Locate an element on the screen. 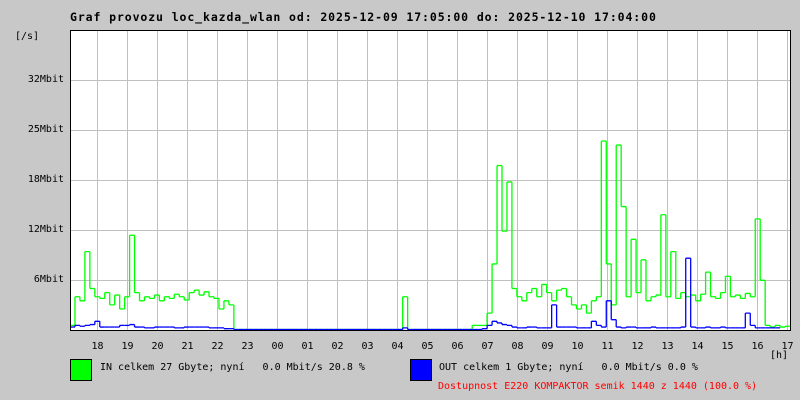 Image resolution: width=800 pixels, height=400 pixels. x-tick-label: 20 is located at coordinates (157, 346).